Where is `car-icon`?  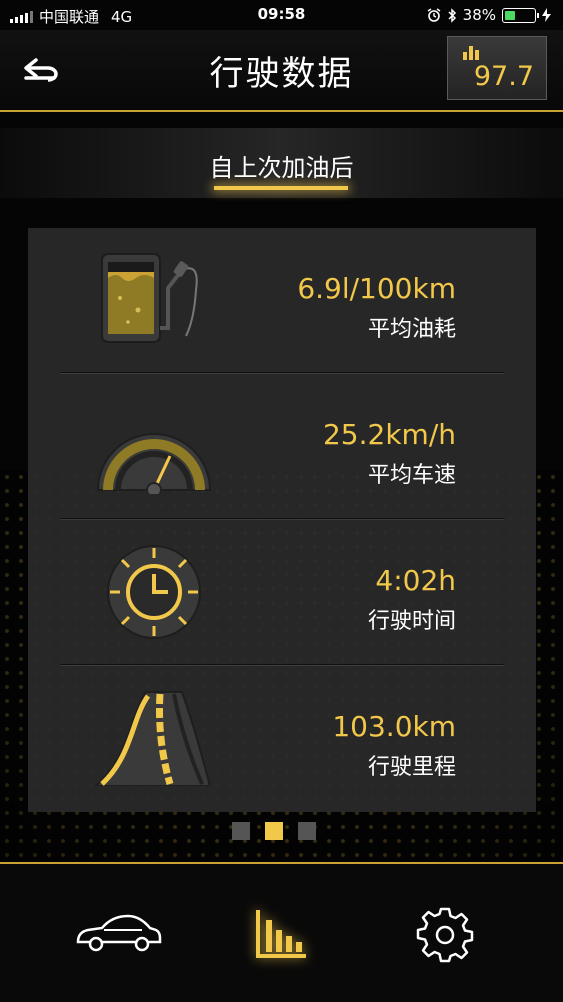
car-icon is located at coordinates (119, 933).